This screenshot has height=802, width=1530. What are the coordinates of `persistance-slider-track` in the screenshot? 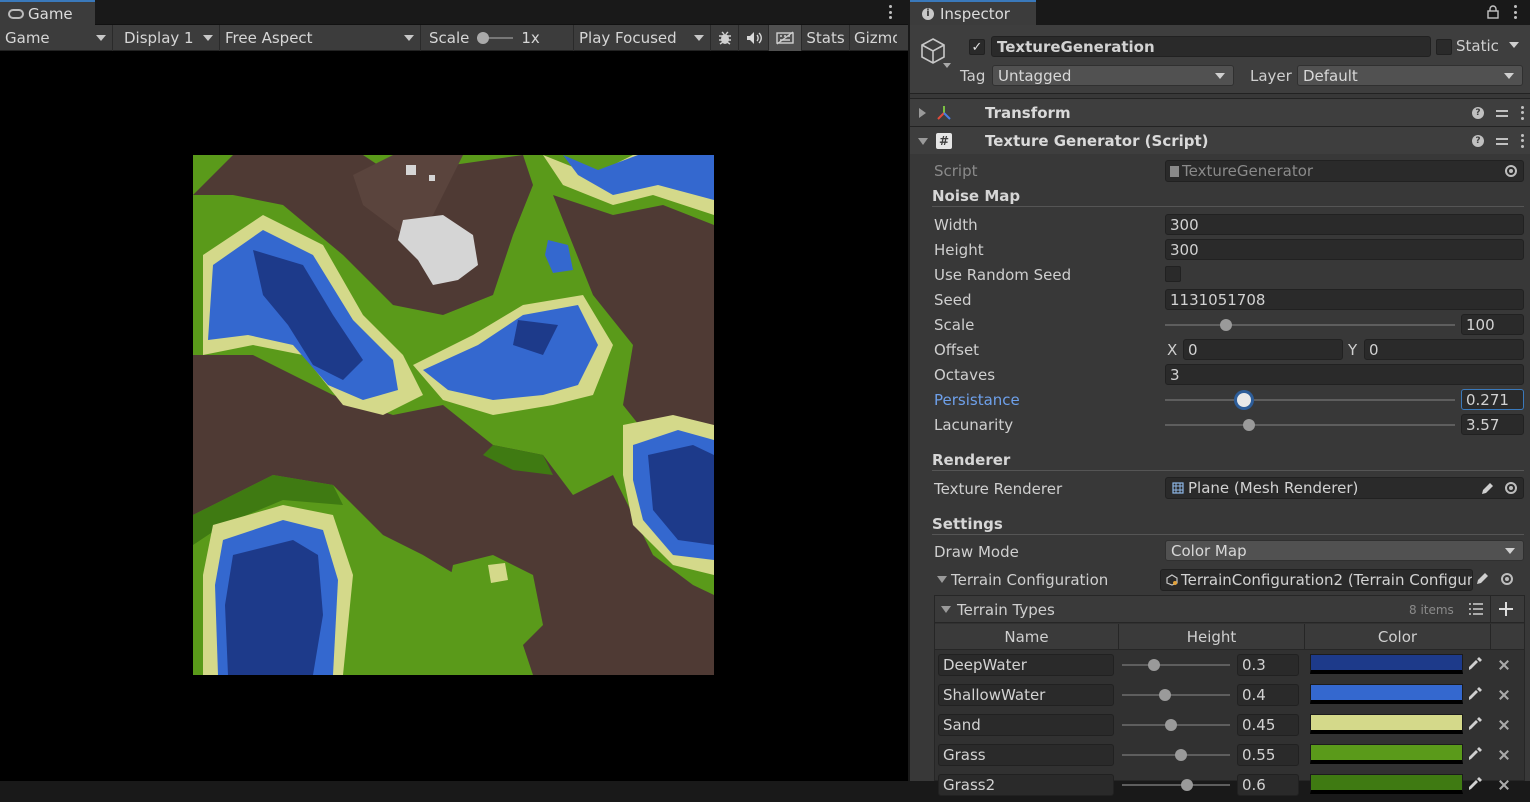 It's located at (1310, 400).